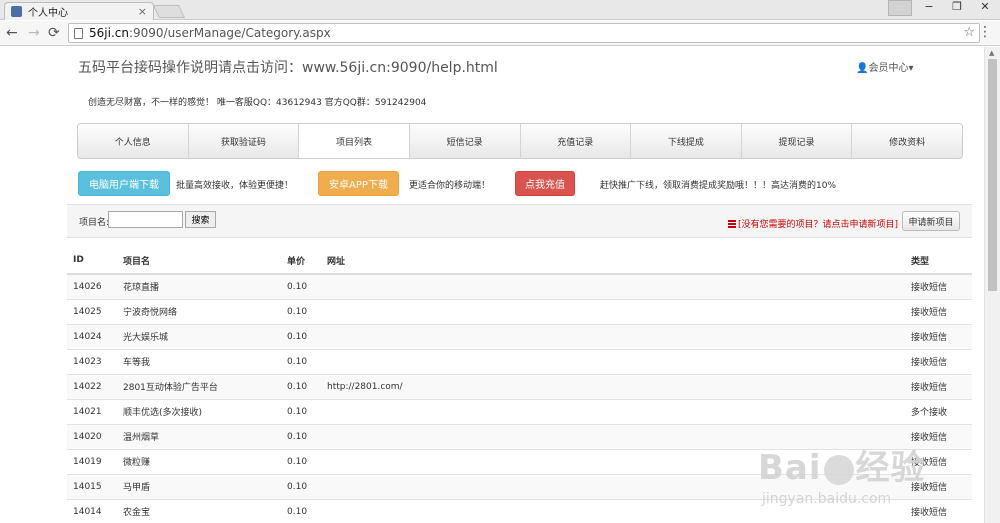  Describe the element at coordinates (79, 11) in the screenshot. I see `browser-tab: 个人中心 ×` at that location.